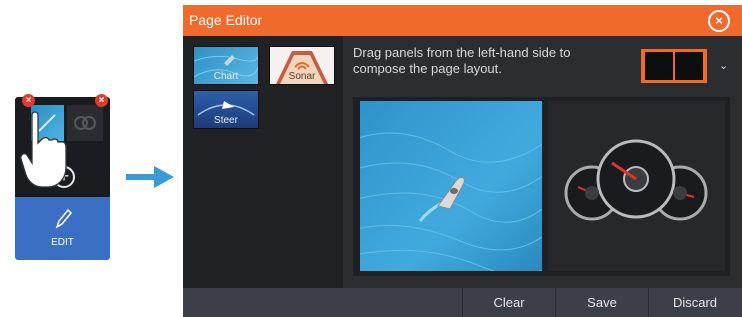  Describe the element at coordinates (101, 100) in the screenshot. I see `remove-sonar-close-icon: ×` at that location.